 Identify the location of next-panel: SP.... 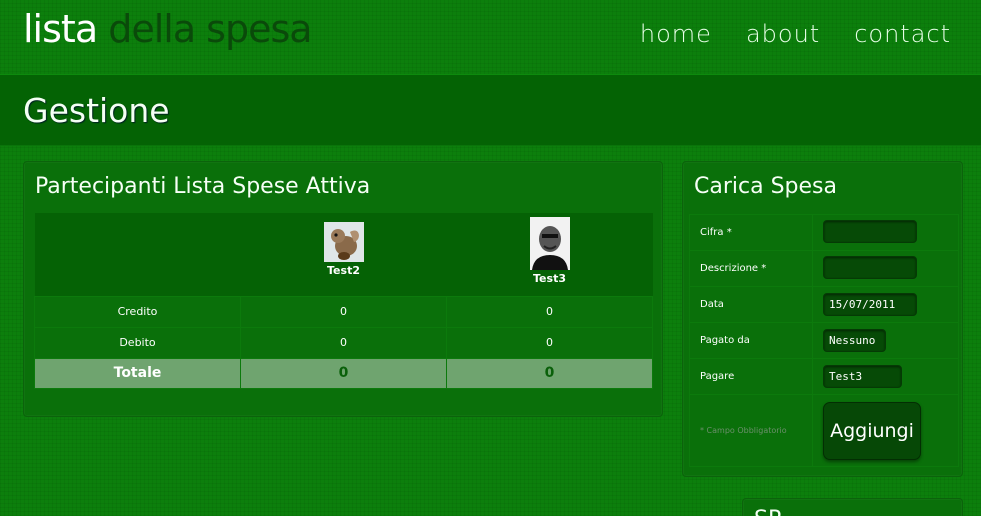
(852, 507).